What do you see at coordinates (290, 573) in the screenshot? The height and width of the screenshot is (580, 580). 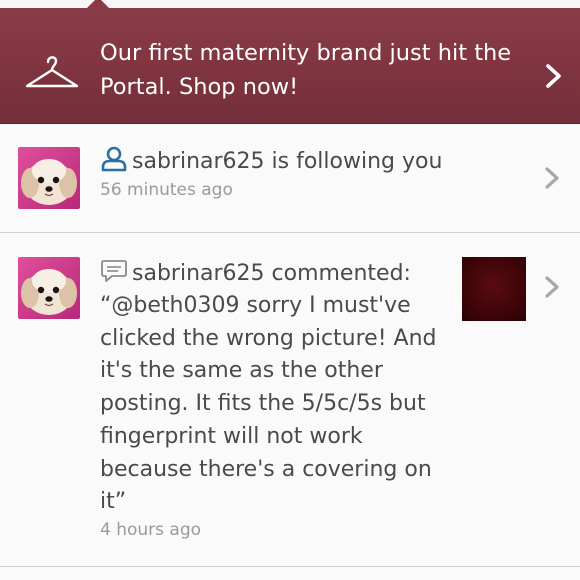 I see `list-end` at bounding box center [290, 573].